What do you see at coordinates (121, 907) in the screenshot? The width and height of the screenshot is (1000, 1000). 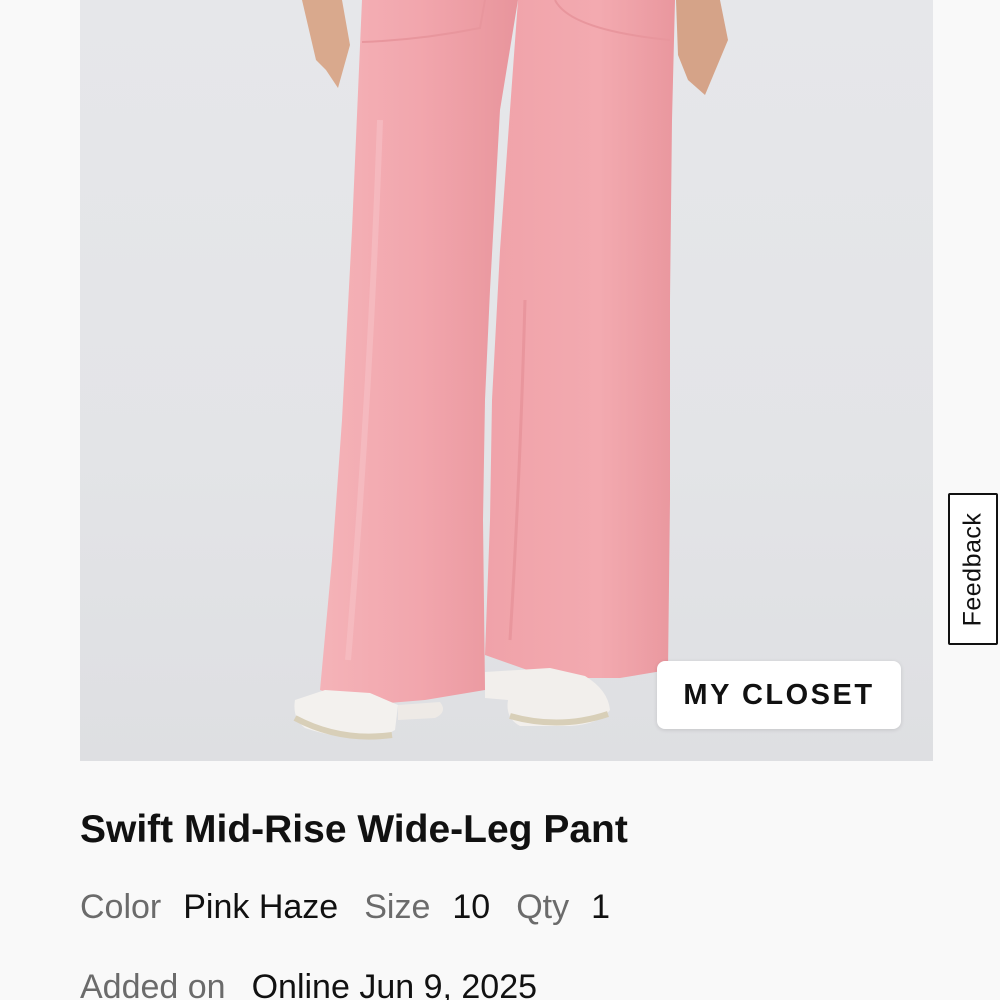 I see `color-label: Color` at bounding box center [121, 907].